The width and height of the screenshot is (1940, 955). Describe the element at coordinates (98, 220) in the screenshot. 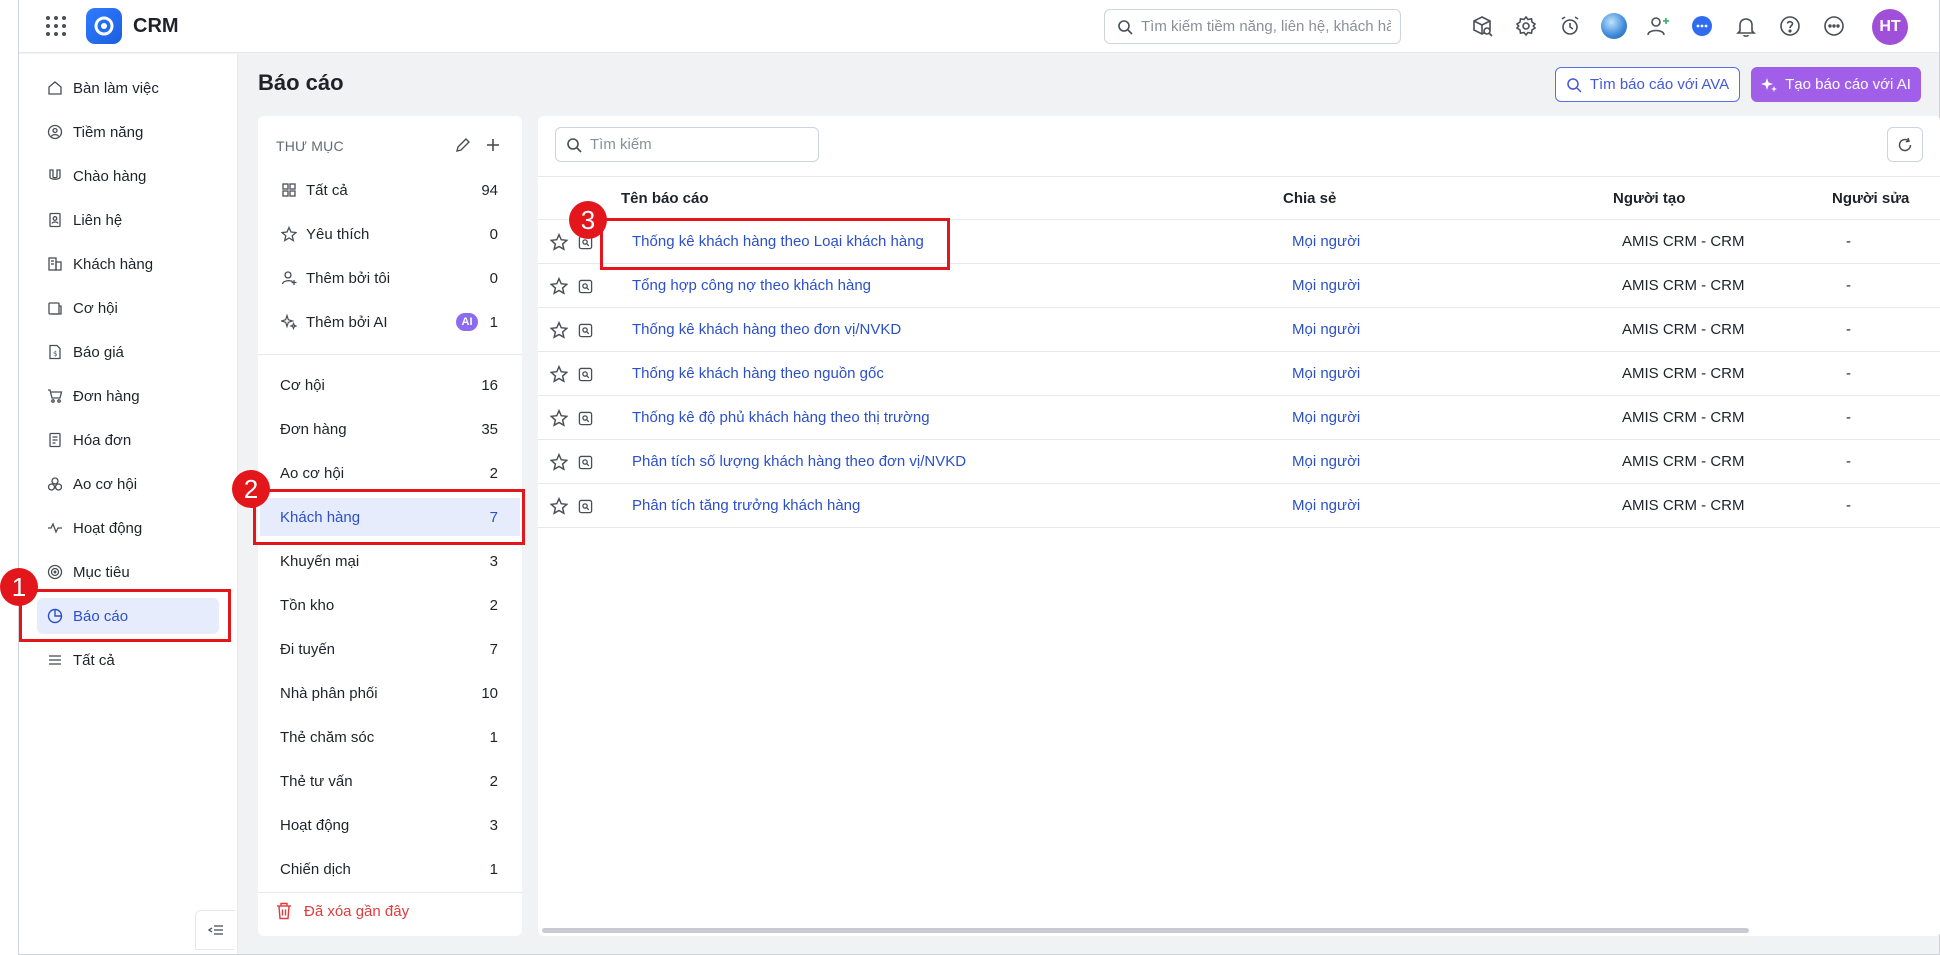

I see `sidebar-item-label: Liên hệ` at that location.